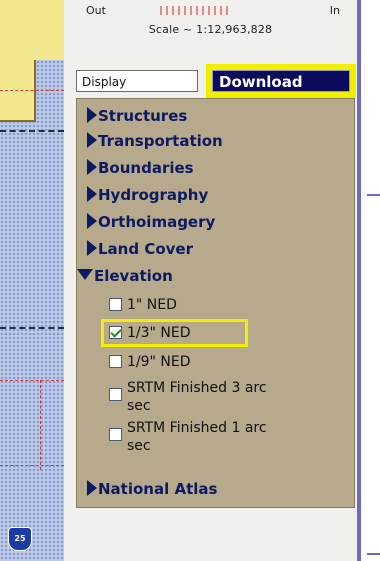 The height and width of the screenshot is (561, 380). What do you see at coordinates (145, 249) in the screenshot?
I see `category-label: Land Cover` at bounding box center [145, 249].